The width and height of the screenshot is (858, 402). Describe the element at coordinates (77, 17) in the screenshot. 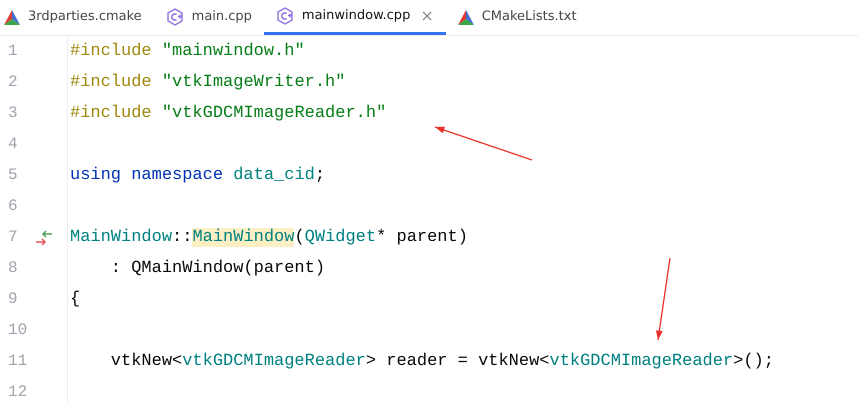

I see `file-tab: 3rdparties.cmake` at that location.